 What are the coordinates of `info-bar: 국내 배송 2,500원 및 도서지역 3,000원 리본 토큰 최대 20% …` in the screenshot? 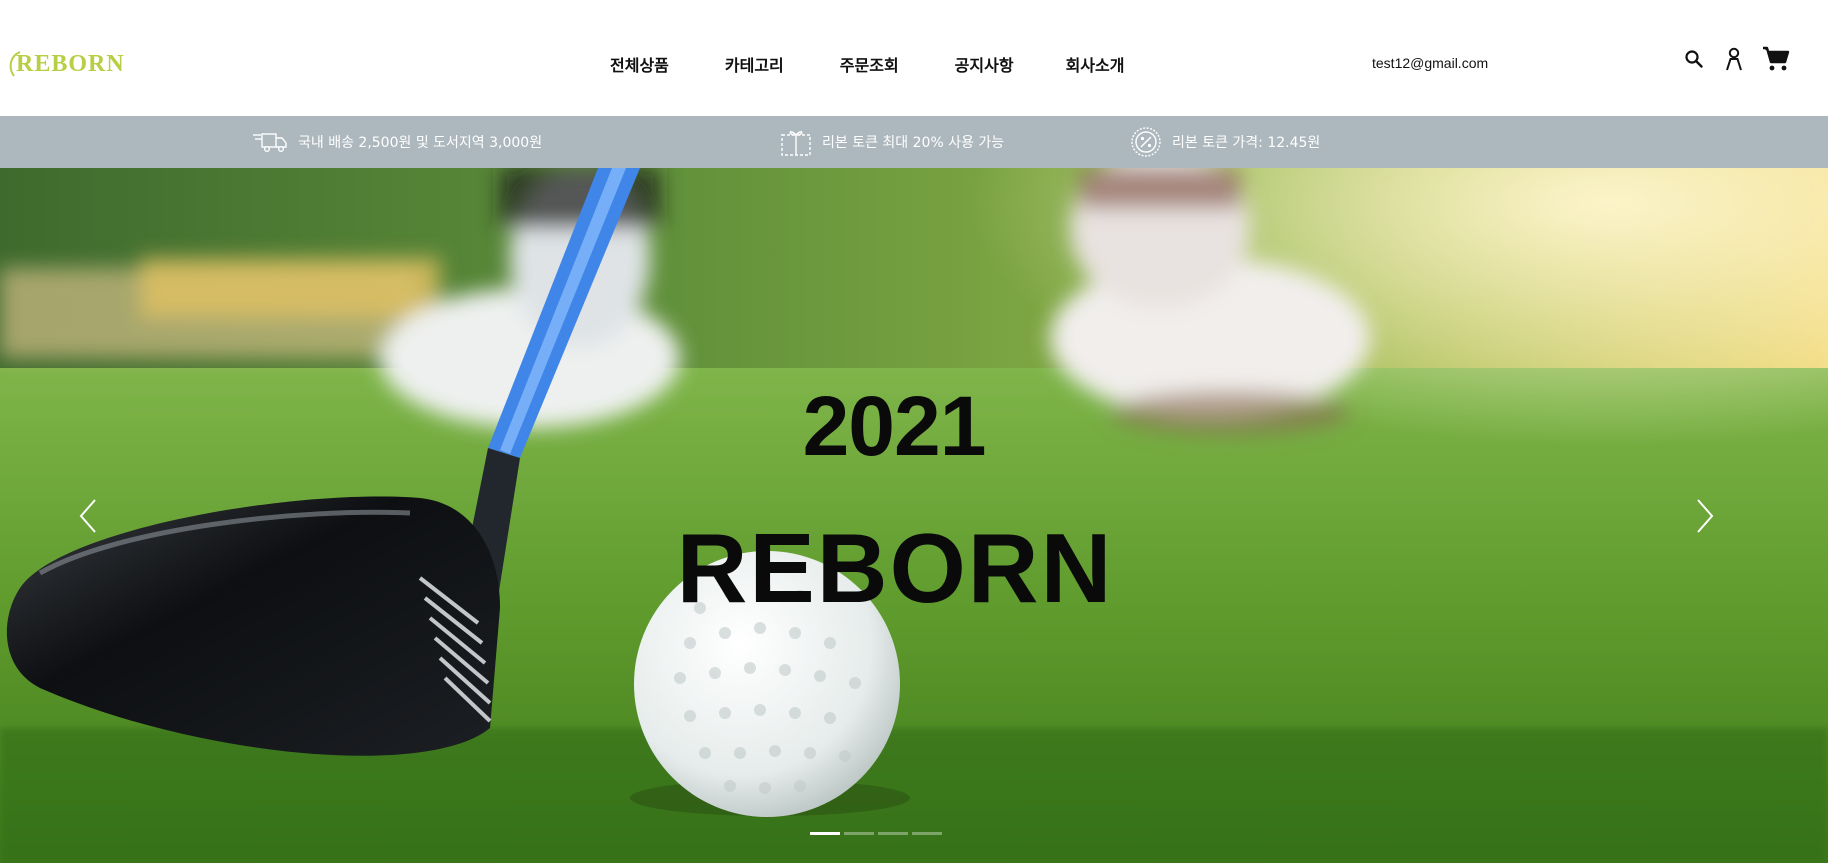 It's located at (914, 142).